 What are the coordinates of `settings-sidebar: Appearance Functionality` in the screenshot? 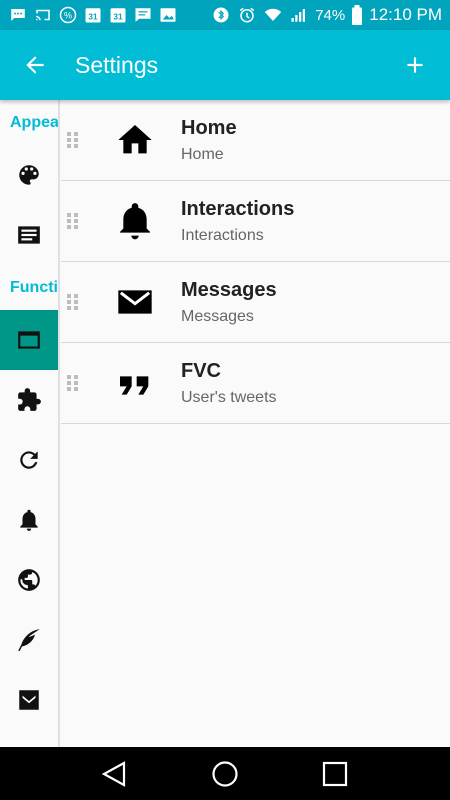 It's located at (30, 423).